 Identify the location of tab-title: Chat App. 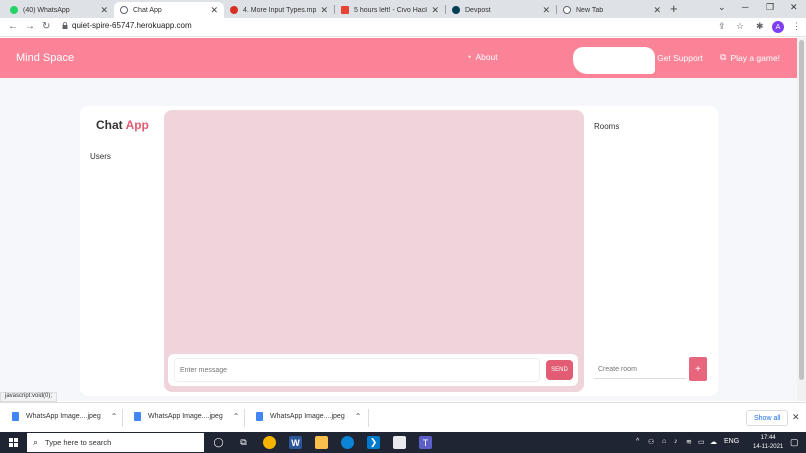
(147, 10).